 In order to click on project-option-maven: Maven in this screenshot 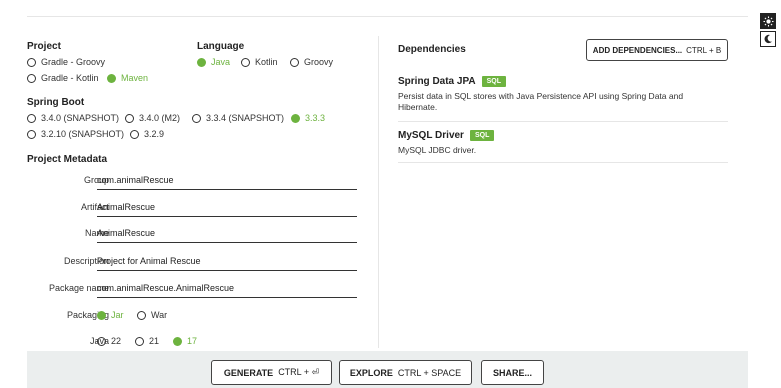, I will do `click(127, 78)`.